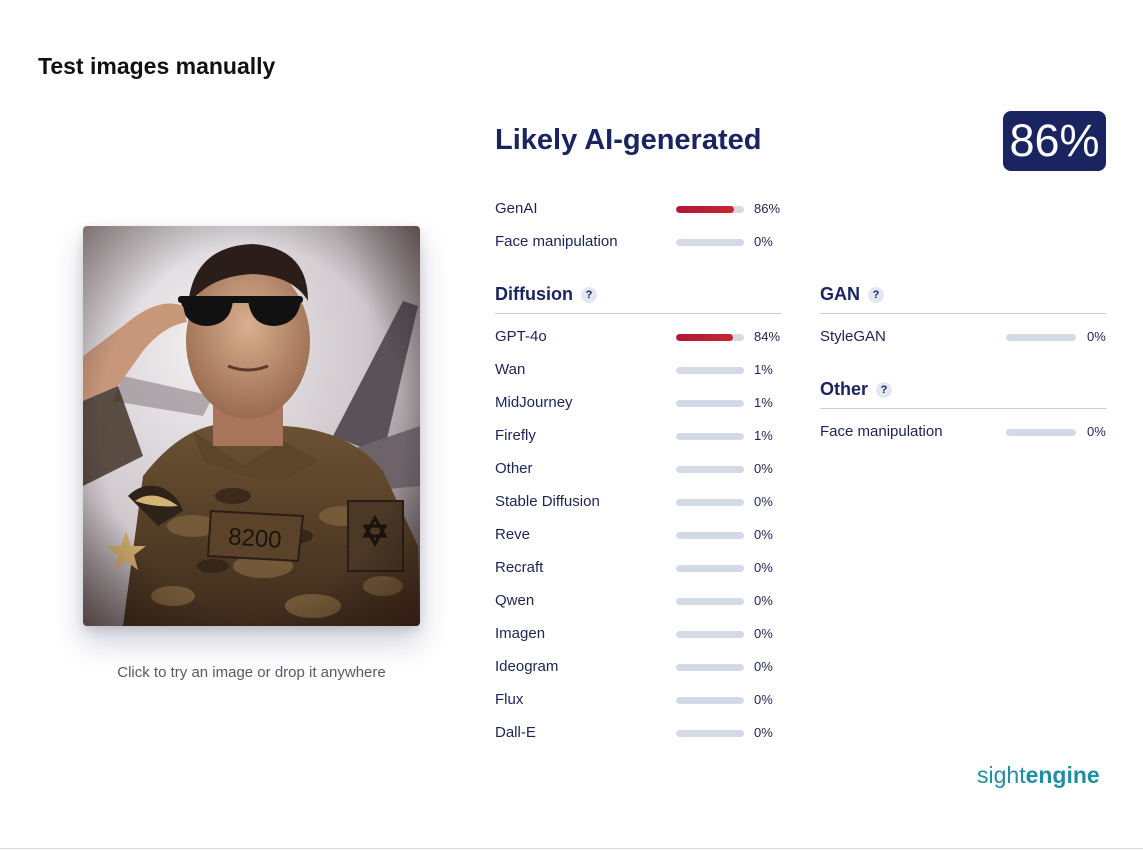  Describe the element at coordinates (640, 337) in the screenshot. I see `diffusion-row: GPT-4o 84%` at that location.